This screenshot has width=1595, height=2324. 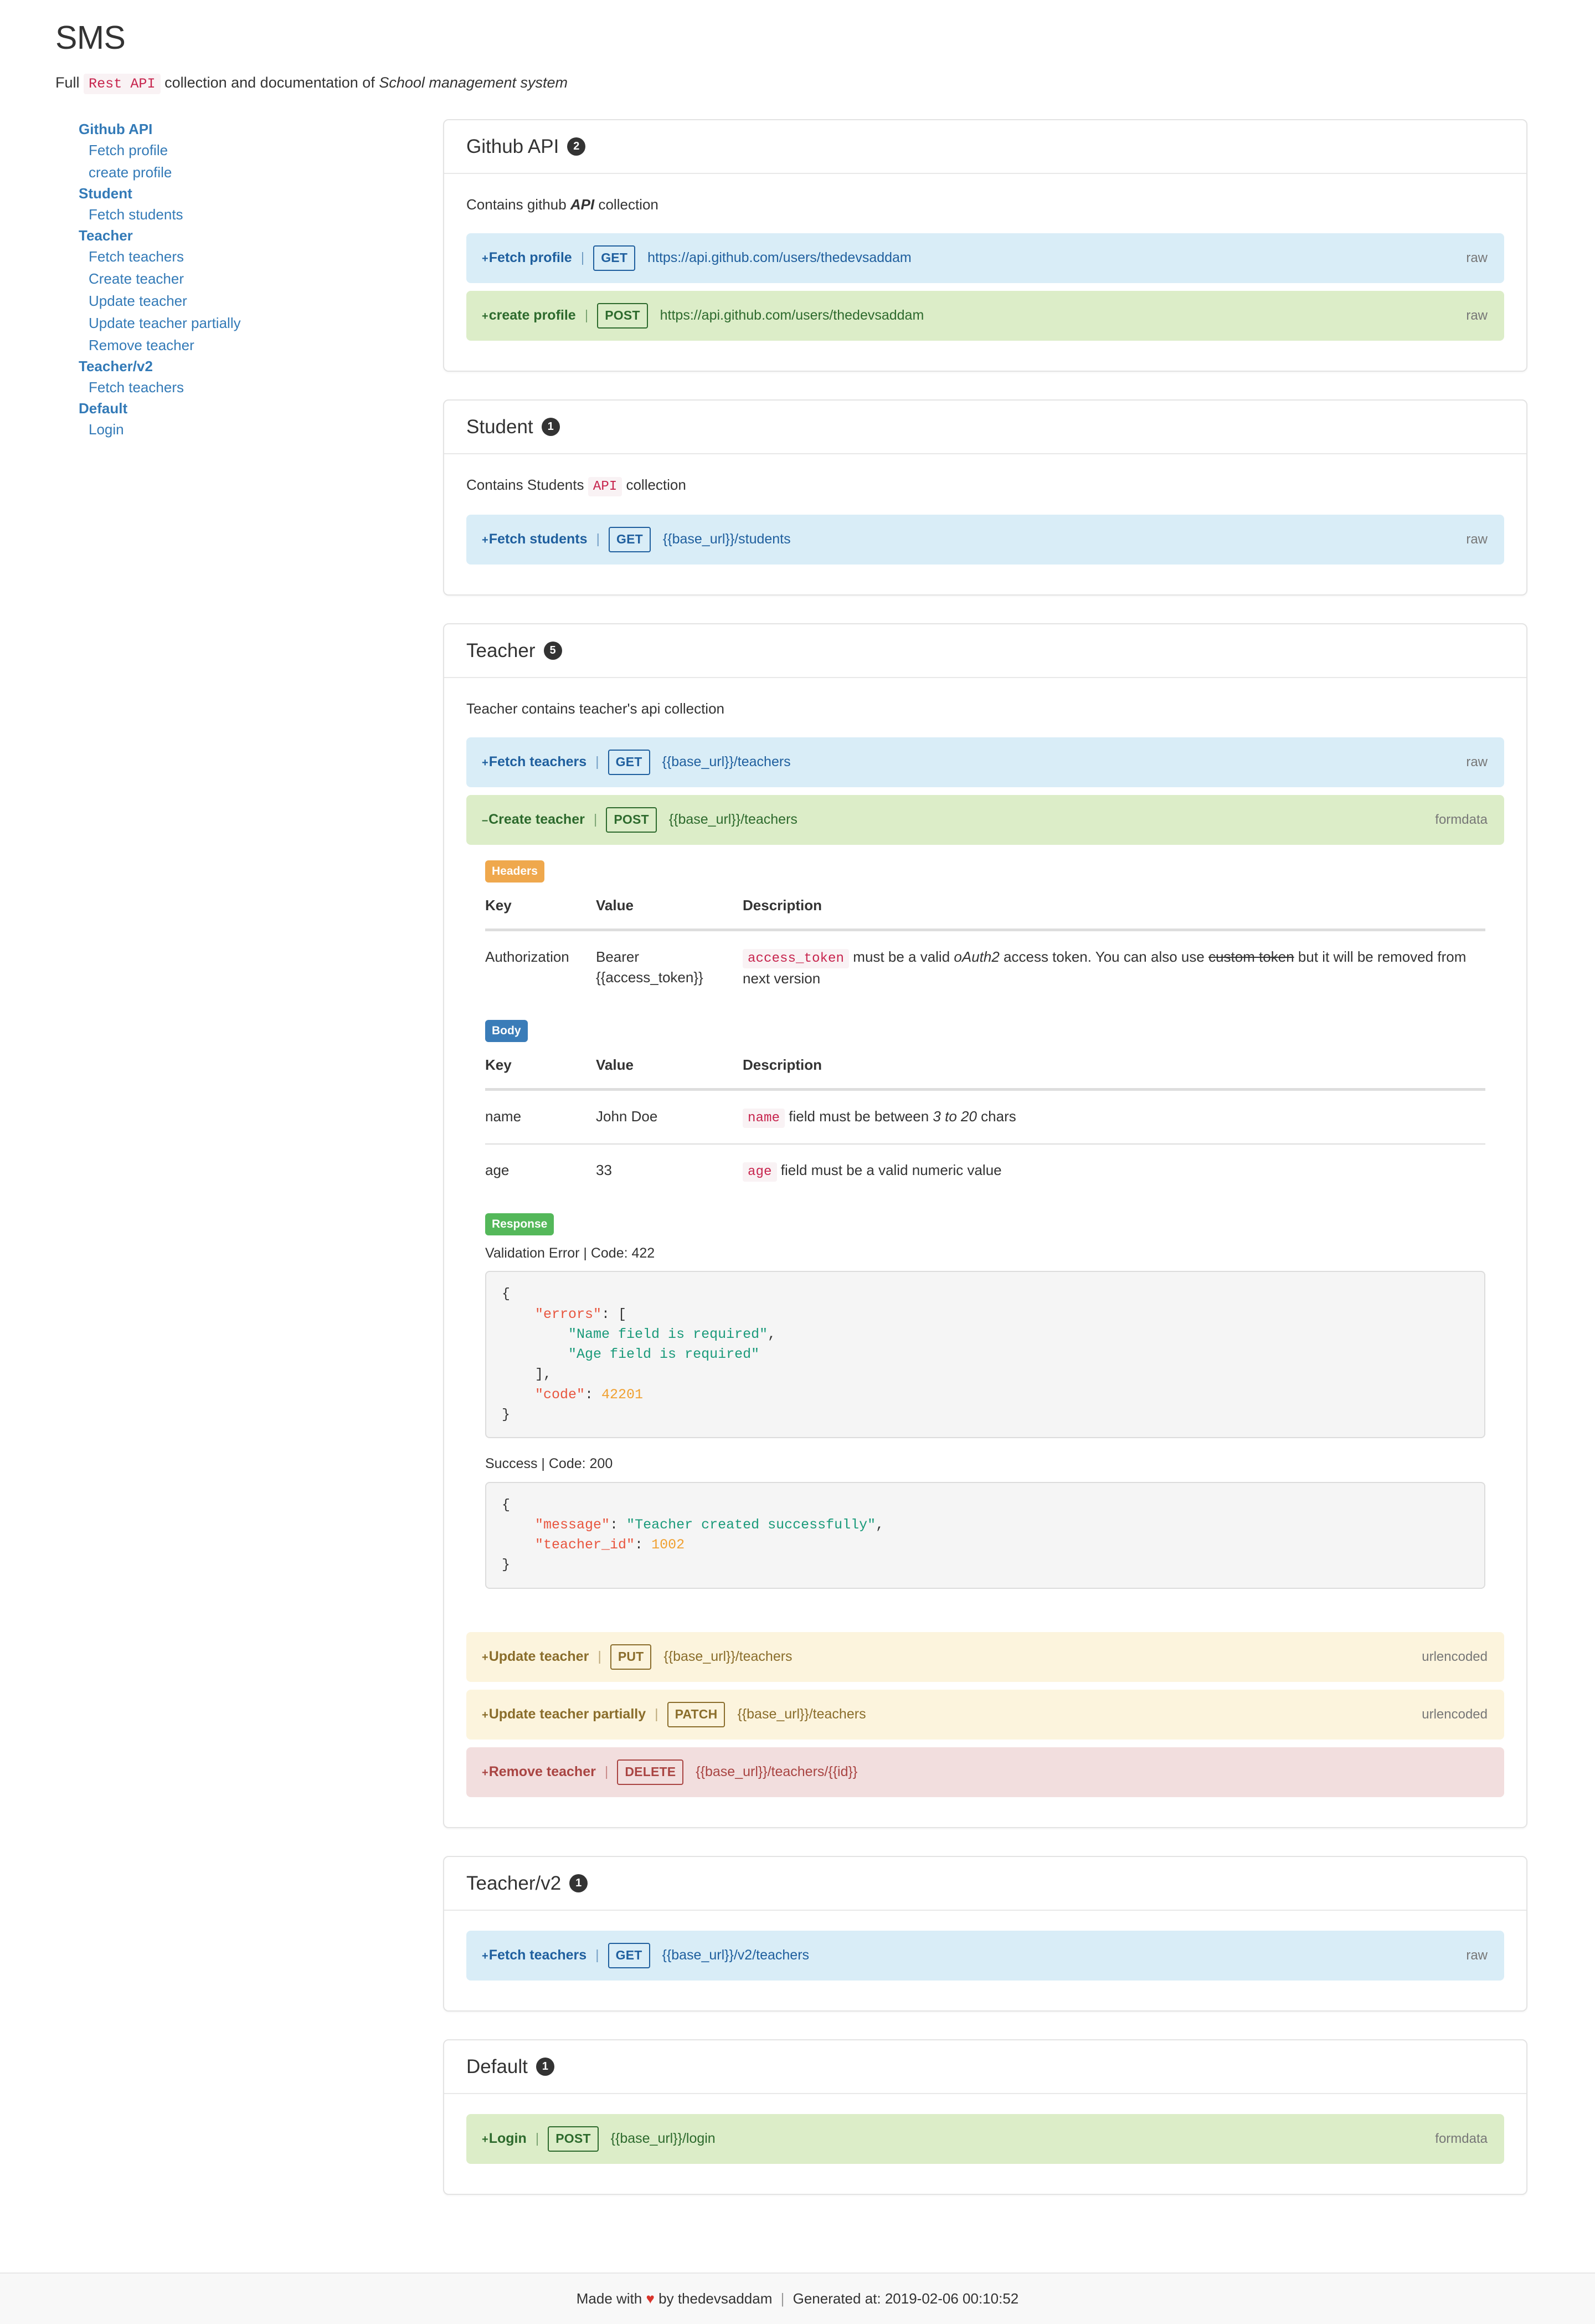 I want to click on request-url: {{base_url}}/v2/teachers, so click(x=736, y=1955).